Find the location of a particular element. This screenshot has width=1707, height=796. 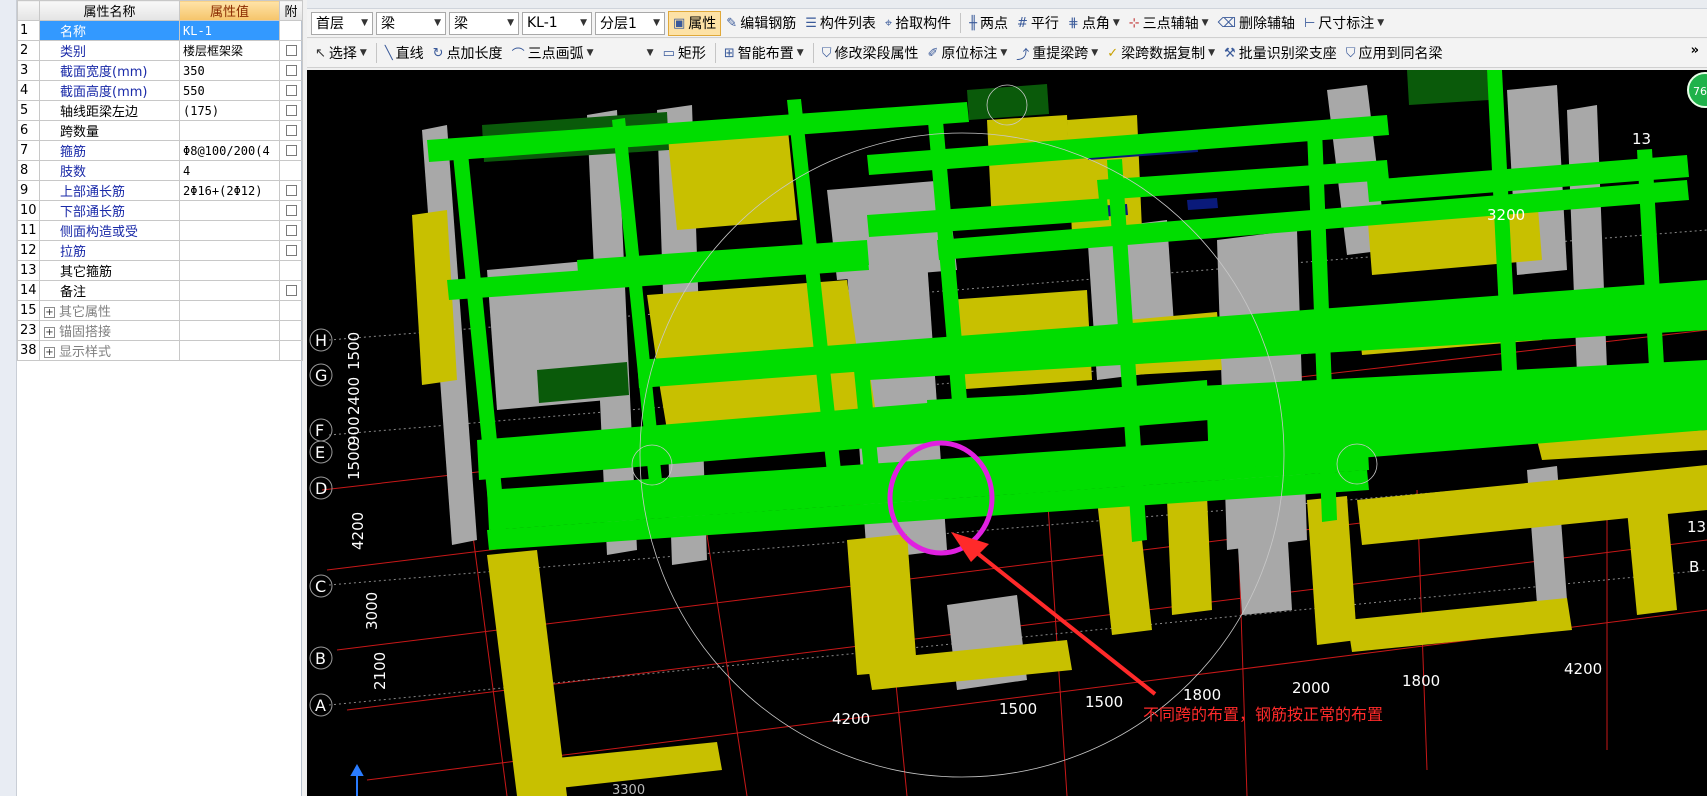

layer-select: 分层1 ▼ is located at coordinates (630, 23).